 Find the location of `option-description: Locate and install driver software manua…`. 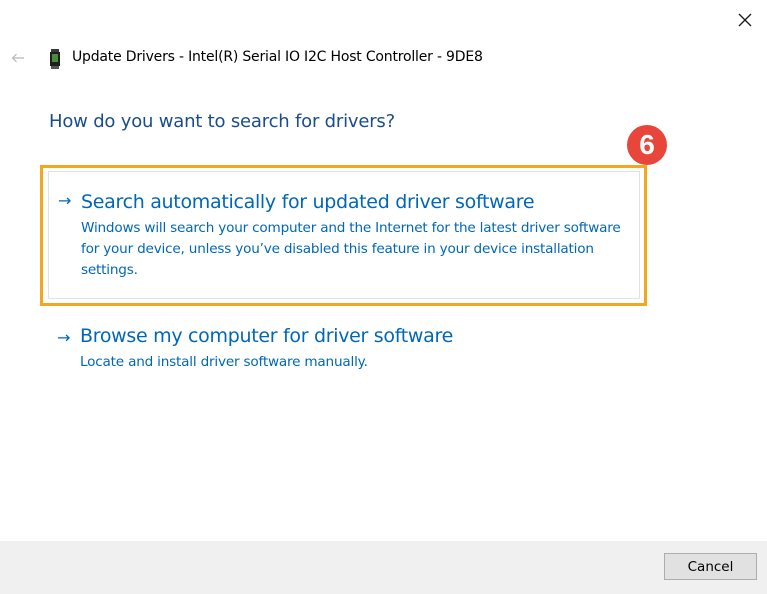

option-description: Locate and install driver software manua… is located at coordinates (224, 362).